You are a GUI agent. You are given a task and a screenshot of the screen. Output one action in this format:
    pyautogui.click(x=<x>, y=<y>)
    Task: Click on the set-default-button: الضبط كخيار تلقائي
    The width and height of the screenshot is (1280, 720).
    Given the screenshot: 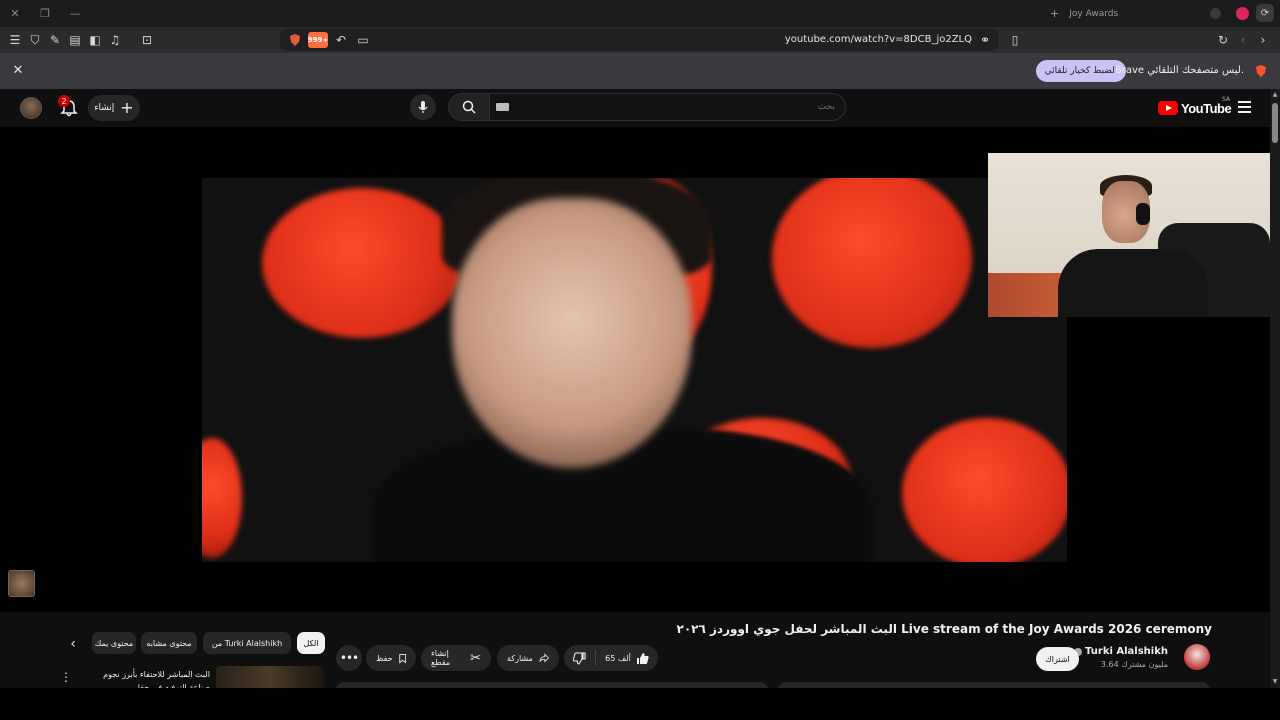 What is the action you would take?
    pyautogui.click(x=1081, y=71)
    